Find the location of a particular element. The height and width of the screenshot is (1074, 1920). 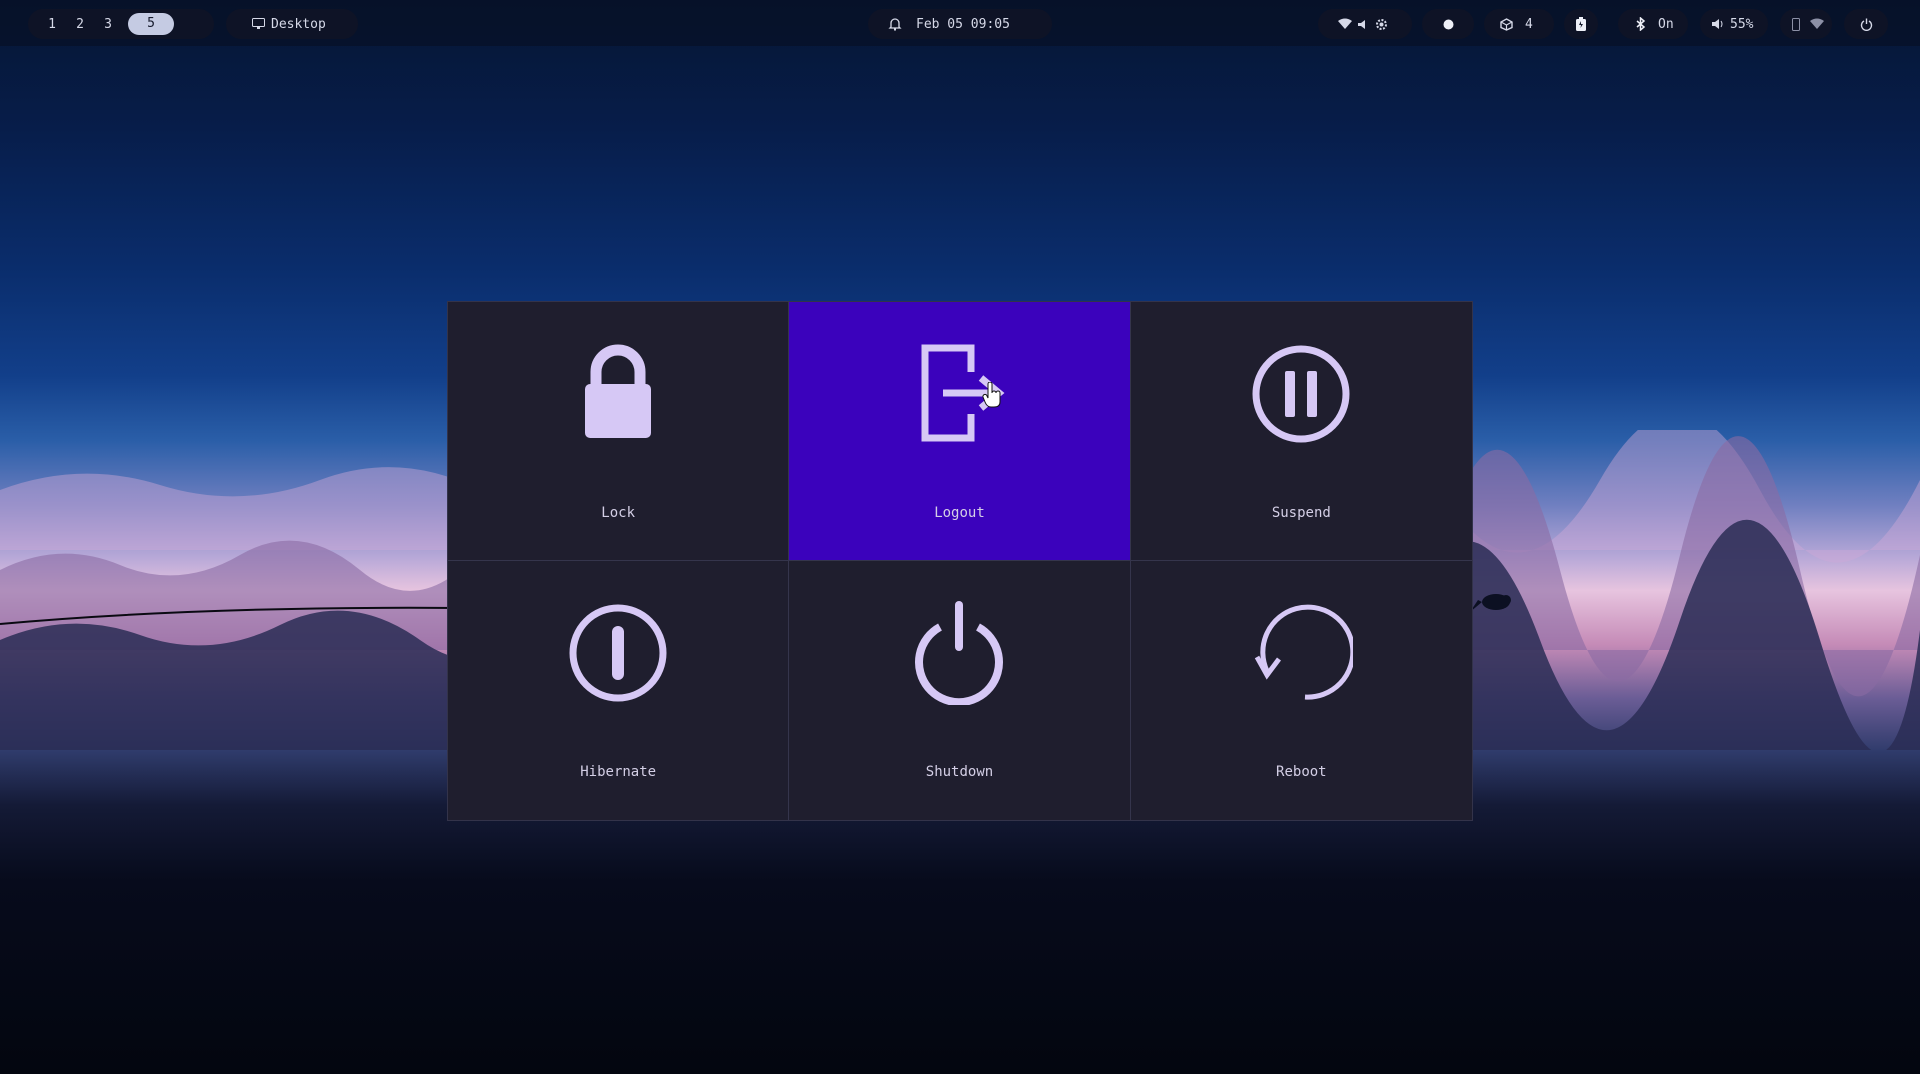

workspace-5-active: 5 is located at coordinates (151, 24).